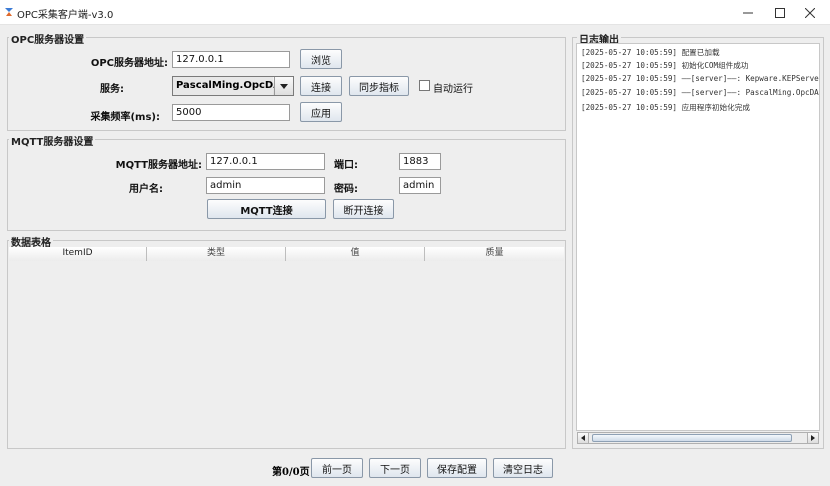  What do you see at coordinates (650, 52) in the screenshot?
I see `log-line: [2025-05-27 10:05:59] 配置已加载` at bounding box center [650, 52].